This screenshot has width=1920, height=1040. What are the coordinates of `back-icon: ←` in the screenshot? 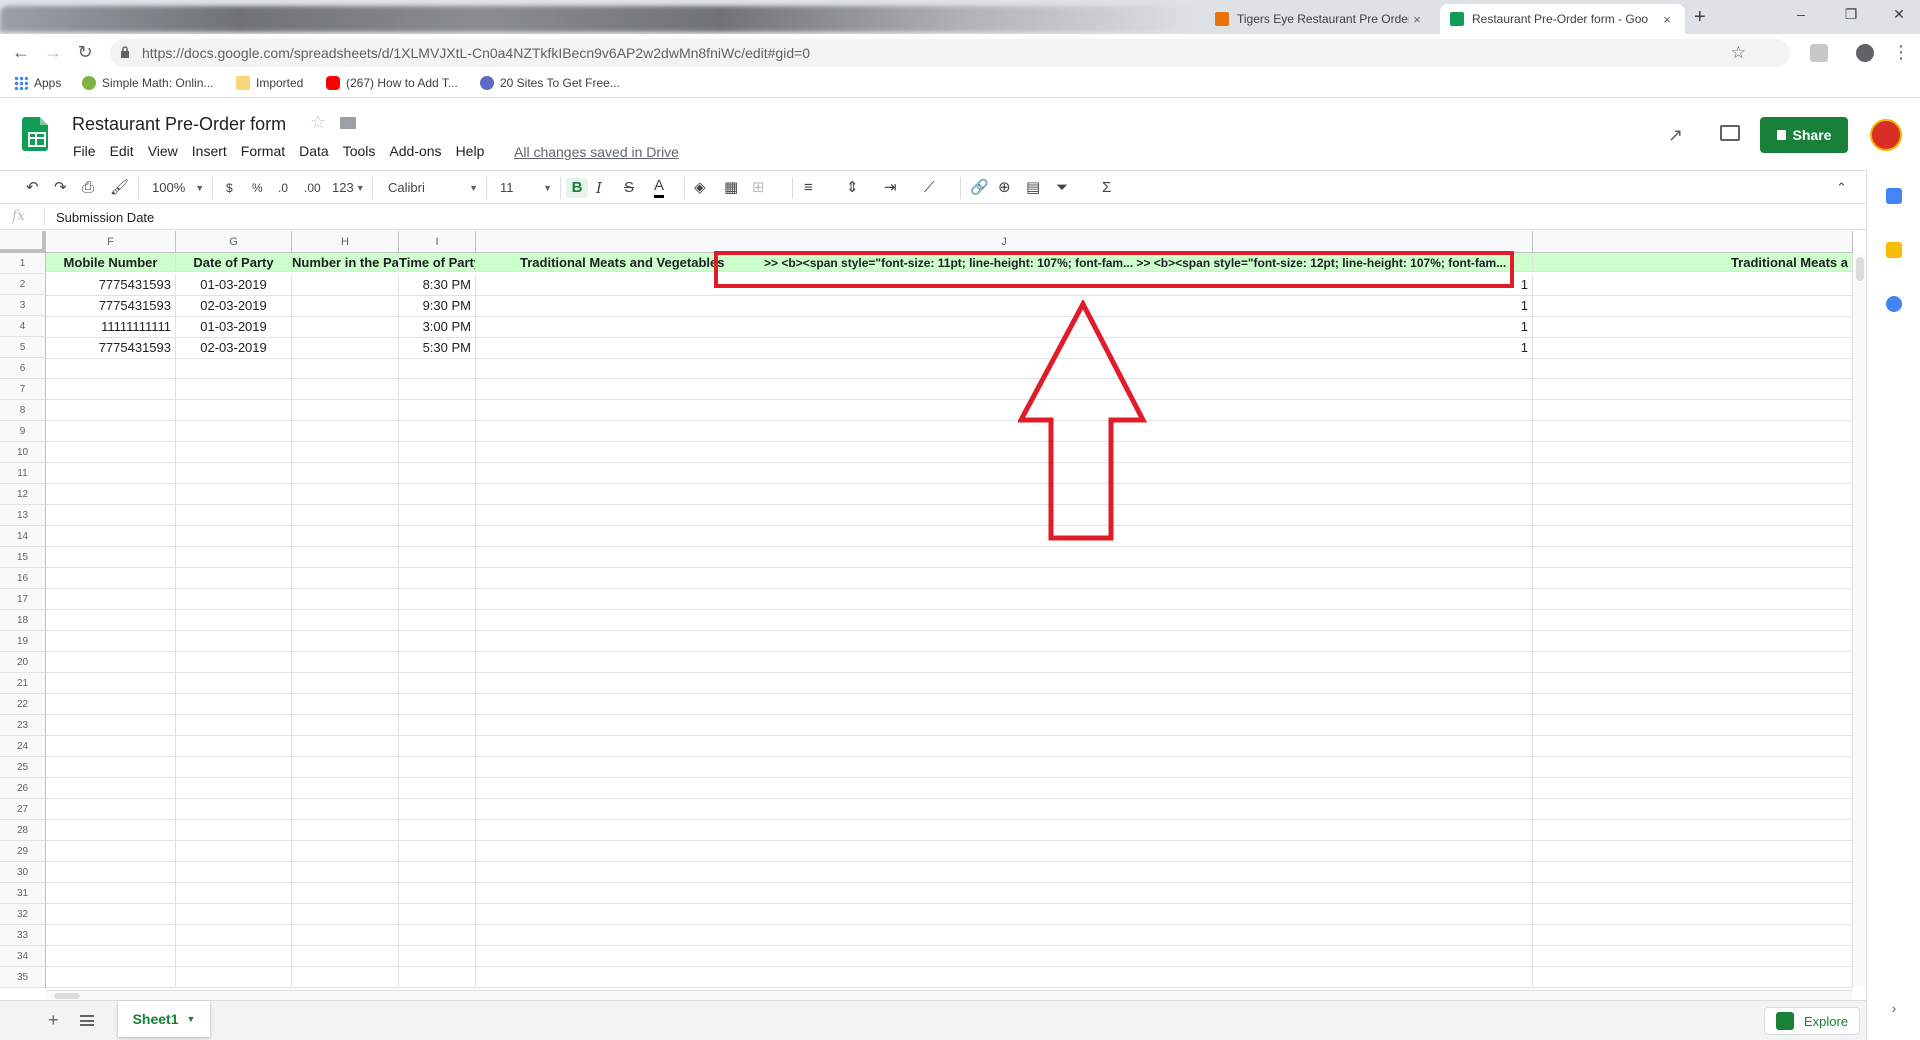 It's located at (21, 52).